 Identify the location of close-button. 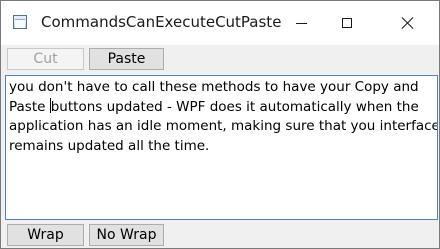
(408, 23).